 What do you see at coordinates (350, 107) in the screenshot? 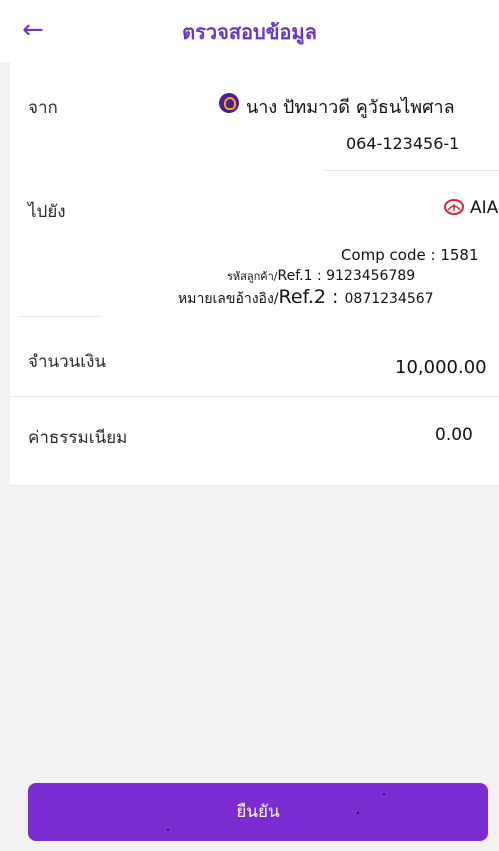
I see `from-name: นาง ปัทมาวดี คูวัธนไพศาล` at bounding box center [350, 107].